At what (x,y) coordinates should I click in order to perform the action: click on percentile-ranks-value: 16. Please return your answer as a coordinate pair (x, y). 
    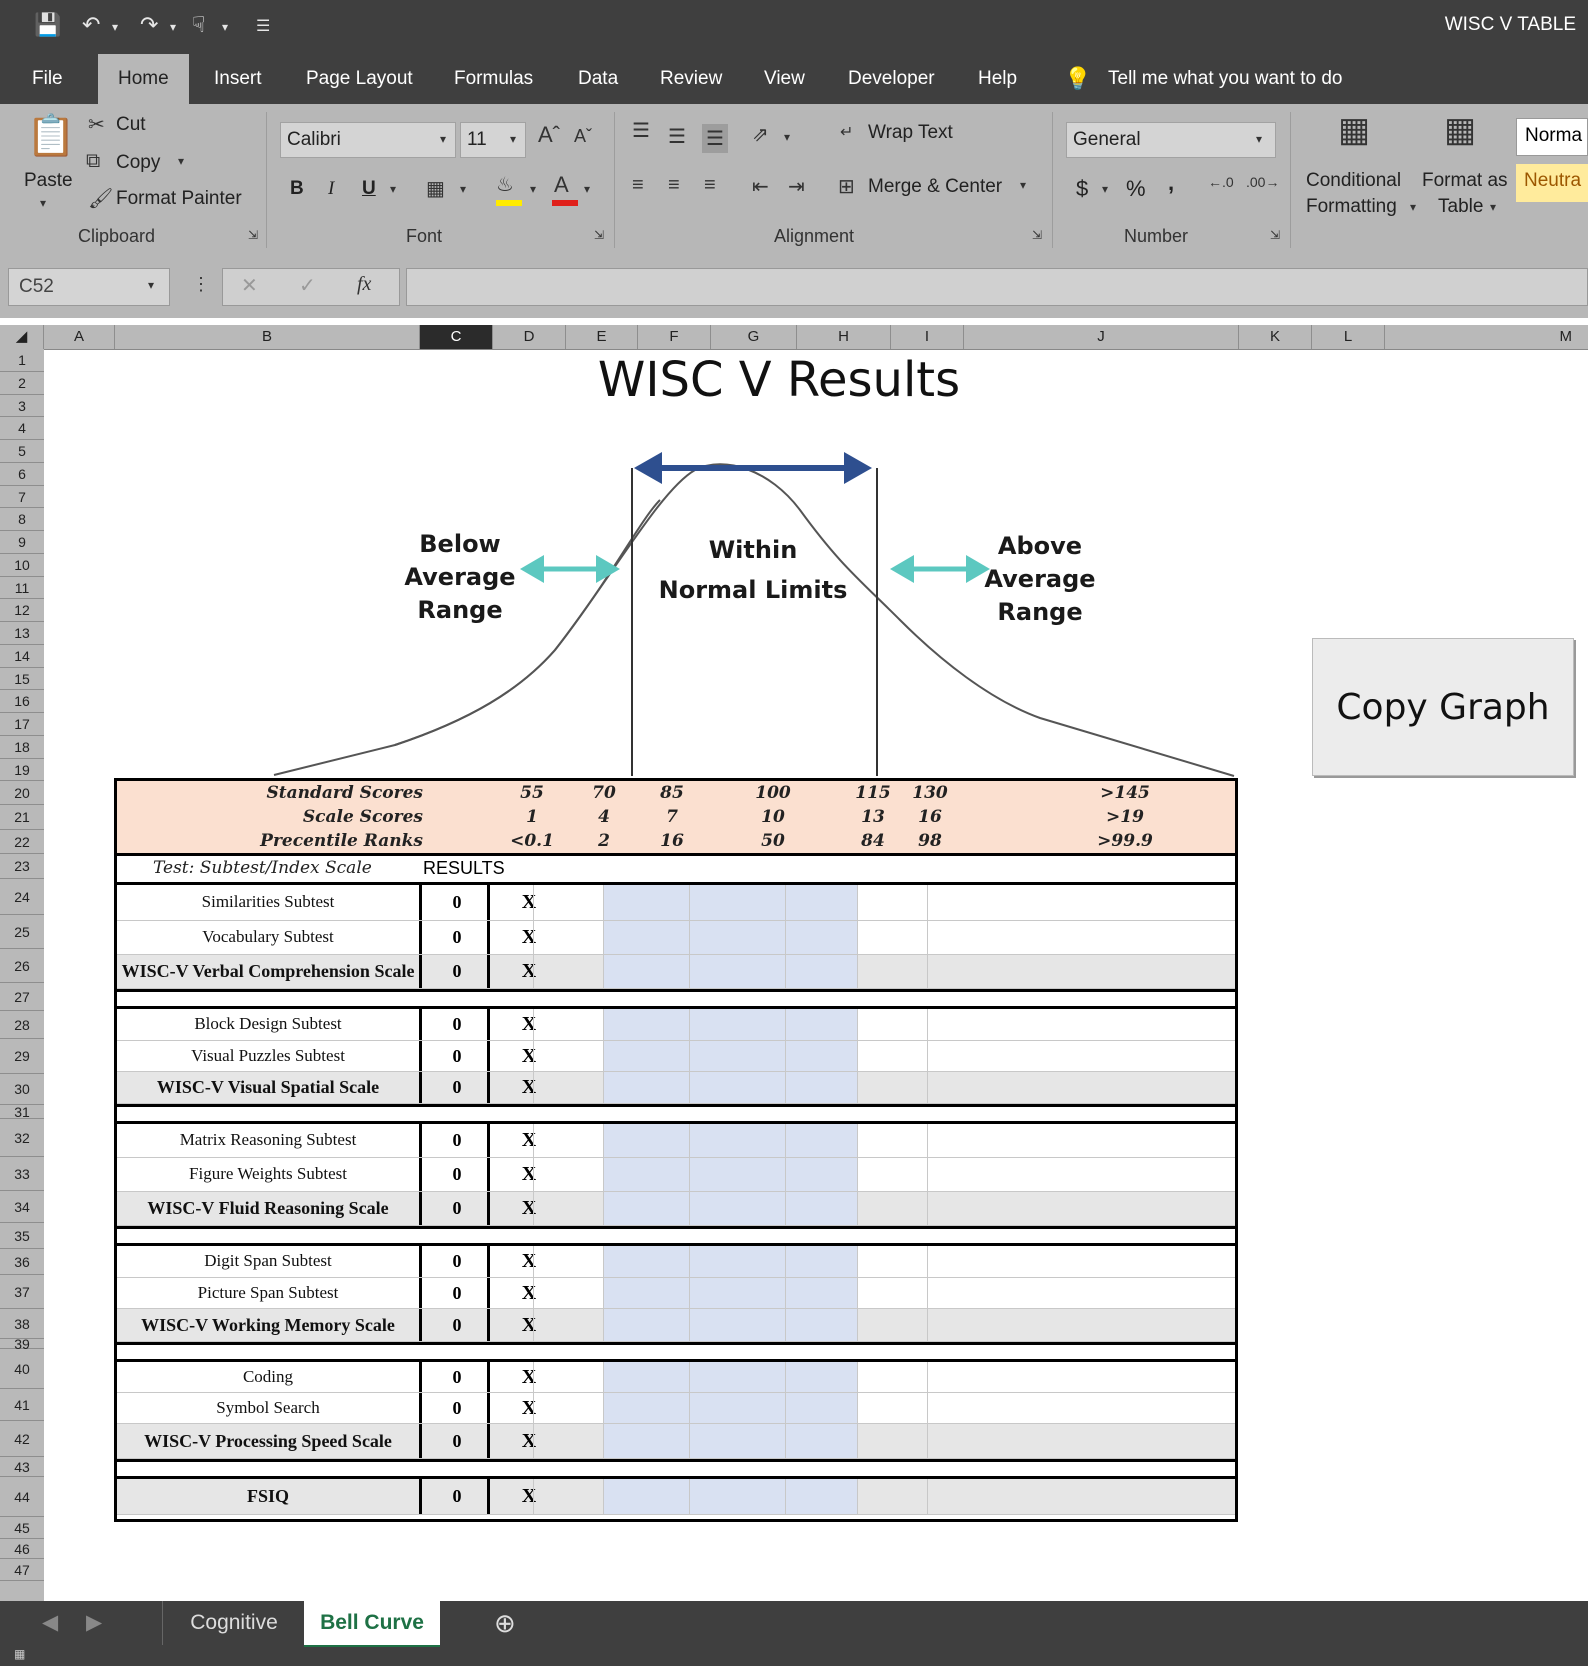
    Looking at the image, I should click on (672, 841).